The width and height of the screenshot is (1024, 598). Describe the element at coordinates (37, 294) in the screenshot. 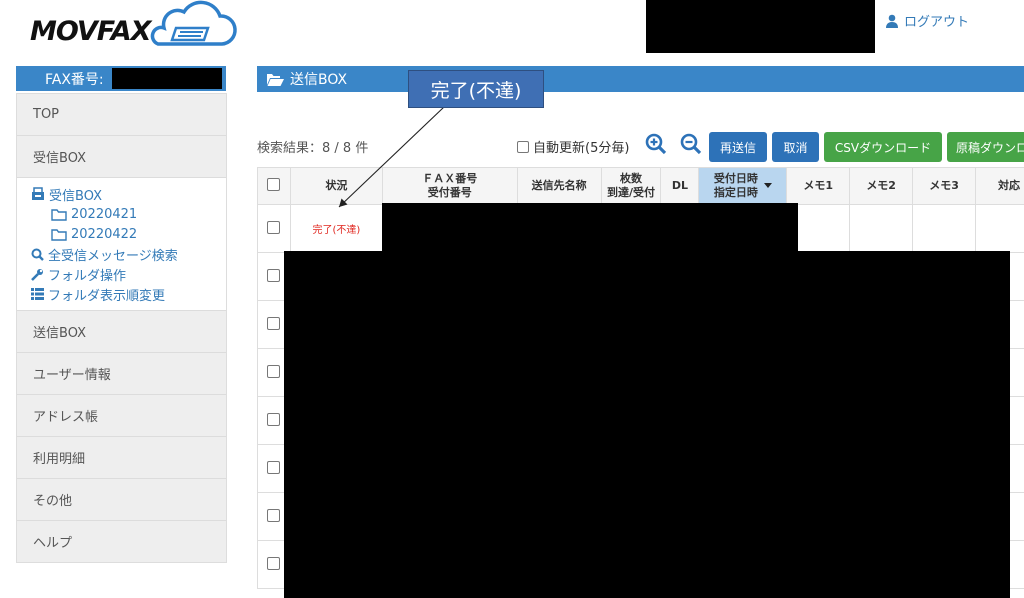

I see `list-icon` at that location.